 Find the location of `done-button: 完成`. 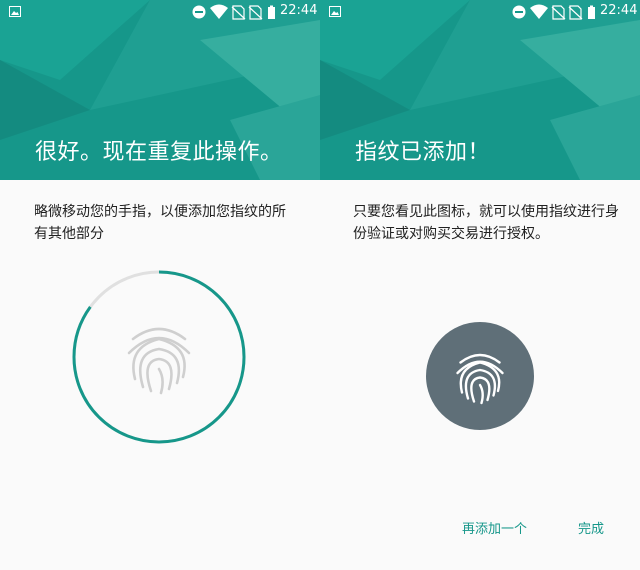

done-button: 完成 is located at coordinates (591, 530).